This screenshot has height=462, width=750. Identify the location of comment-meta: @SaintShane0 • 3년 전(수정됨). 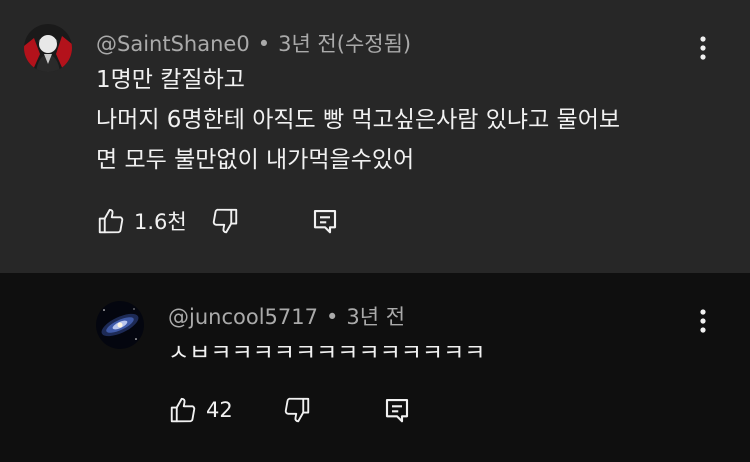
(253, 43).